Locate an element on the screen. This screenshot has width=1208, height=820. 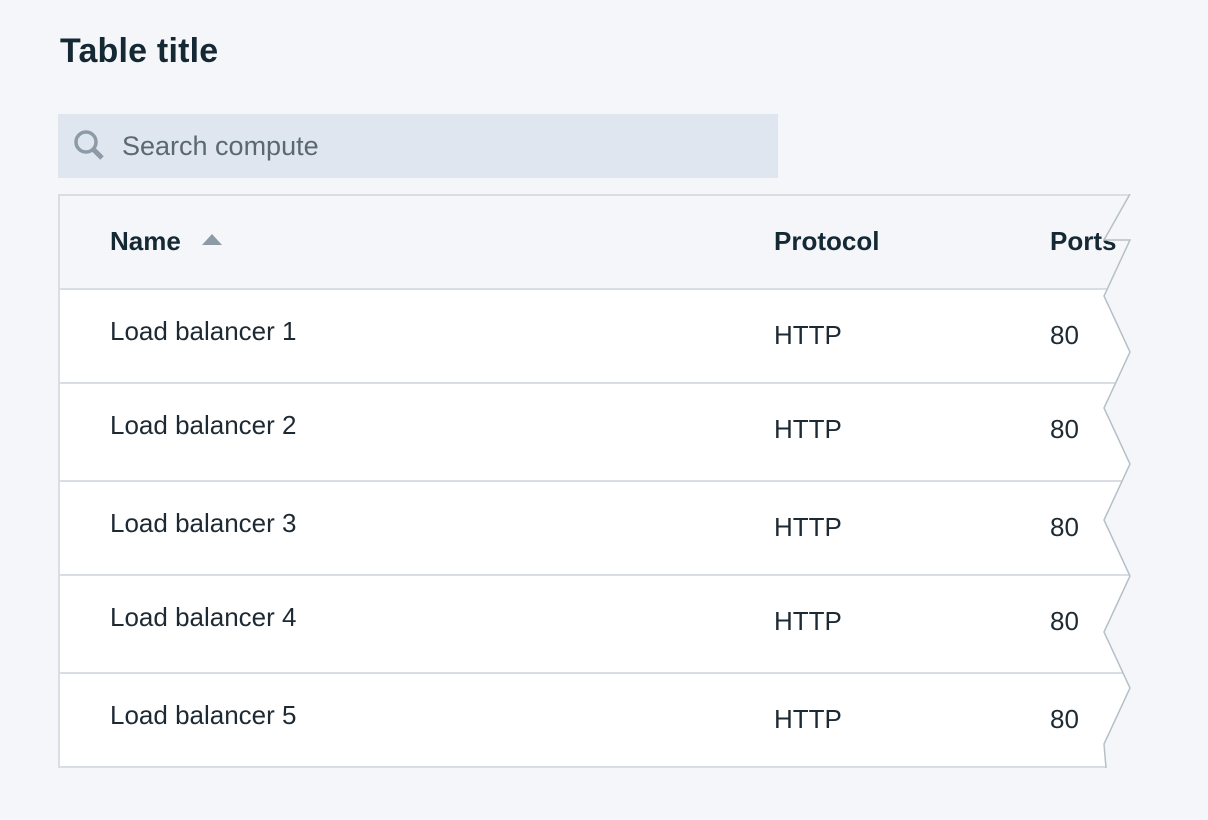
search-input is located at coordinates (432, 146).